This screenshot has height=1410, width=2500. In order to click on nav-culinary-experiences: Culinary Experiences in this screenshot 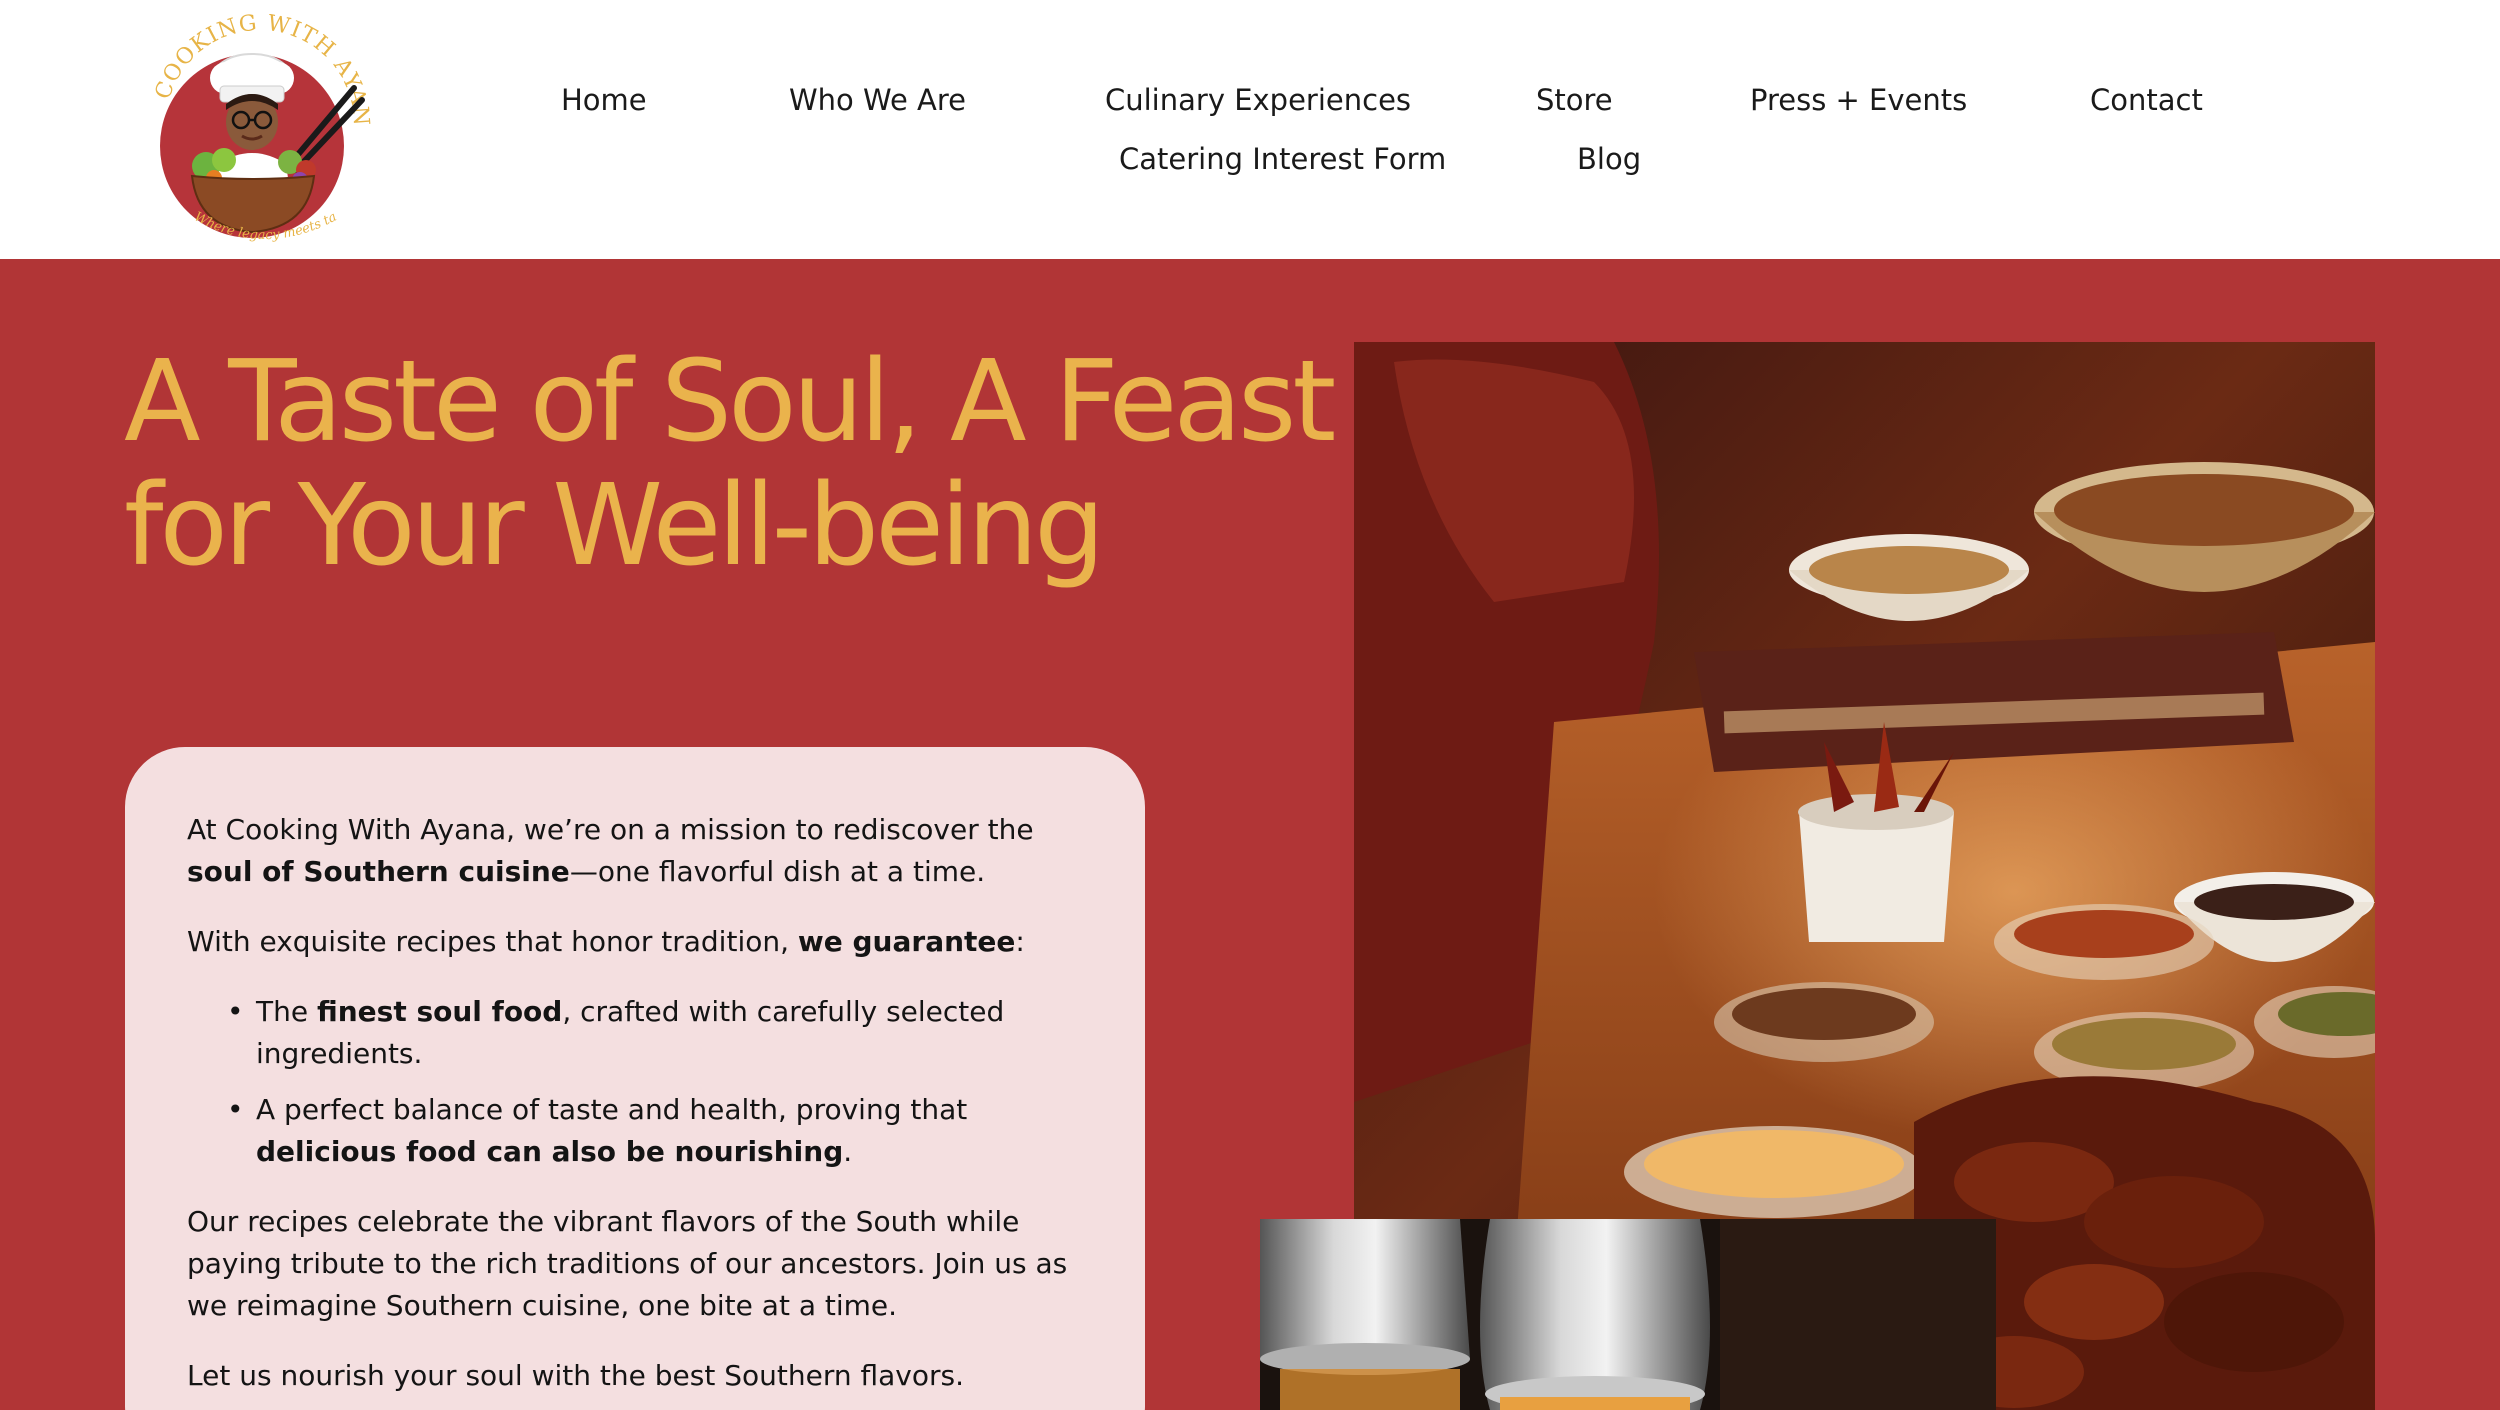, I will do `click(1258, 100)`.